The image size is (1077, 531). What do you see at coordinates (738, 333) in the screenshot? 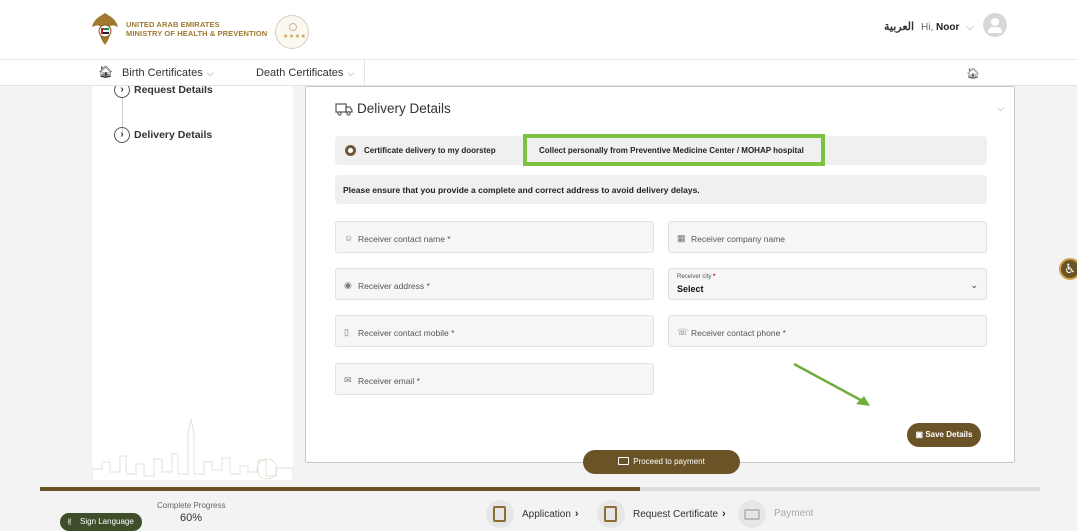
I see `contact-phone-placeholder: Receiver contact phone *` at bounding box center [738, 333].